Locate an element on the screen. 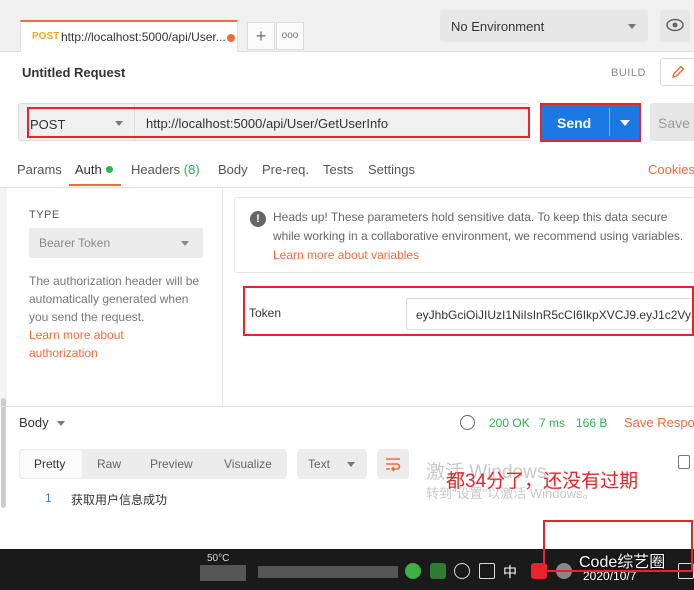 Image resolution: width=694 pixels, height=590 pixels. response-body-select: Body is located at coordinates (34, 422).